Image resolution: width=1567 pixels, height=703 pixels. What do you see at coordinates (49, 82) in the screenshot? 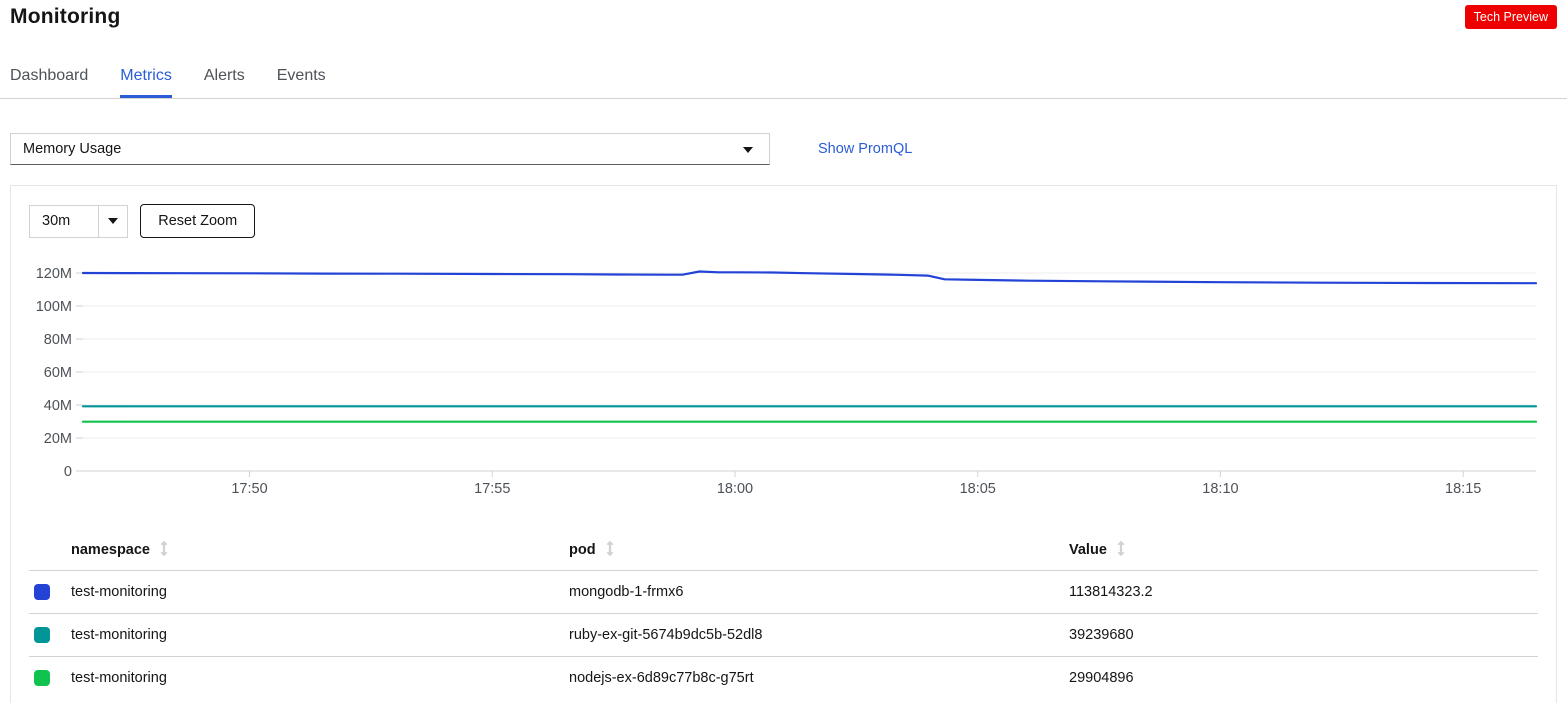
I see `tab-dashboard: Dashboard` at bounding box center [49, 82].